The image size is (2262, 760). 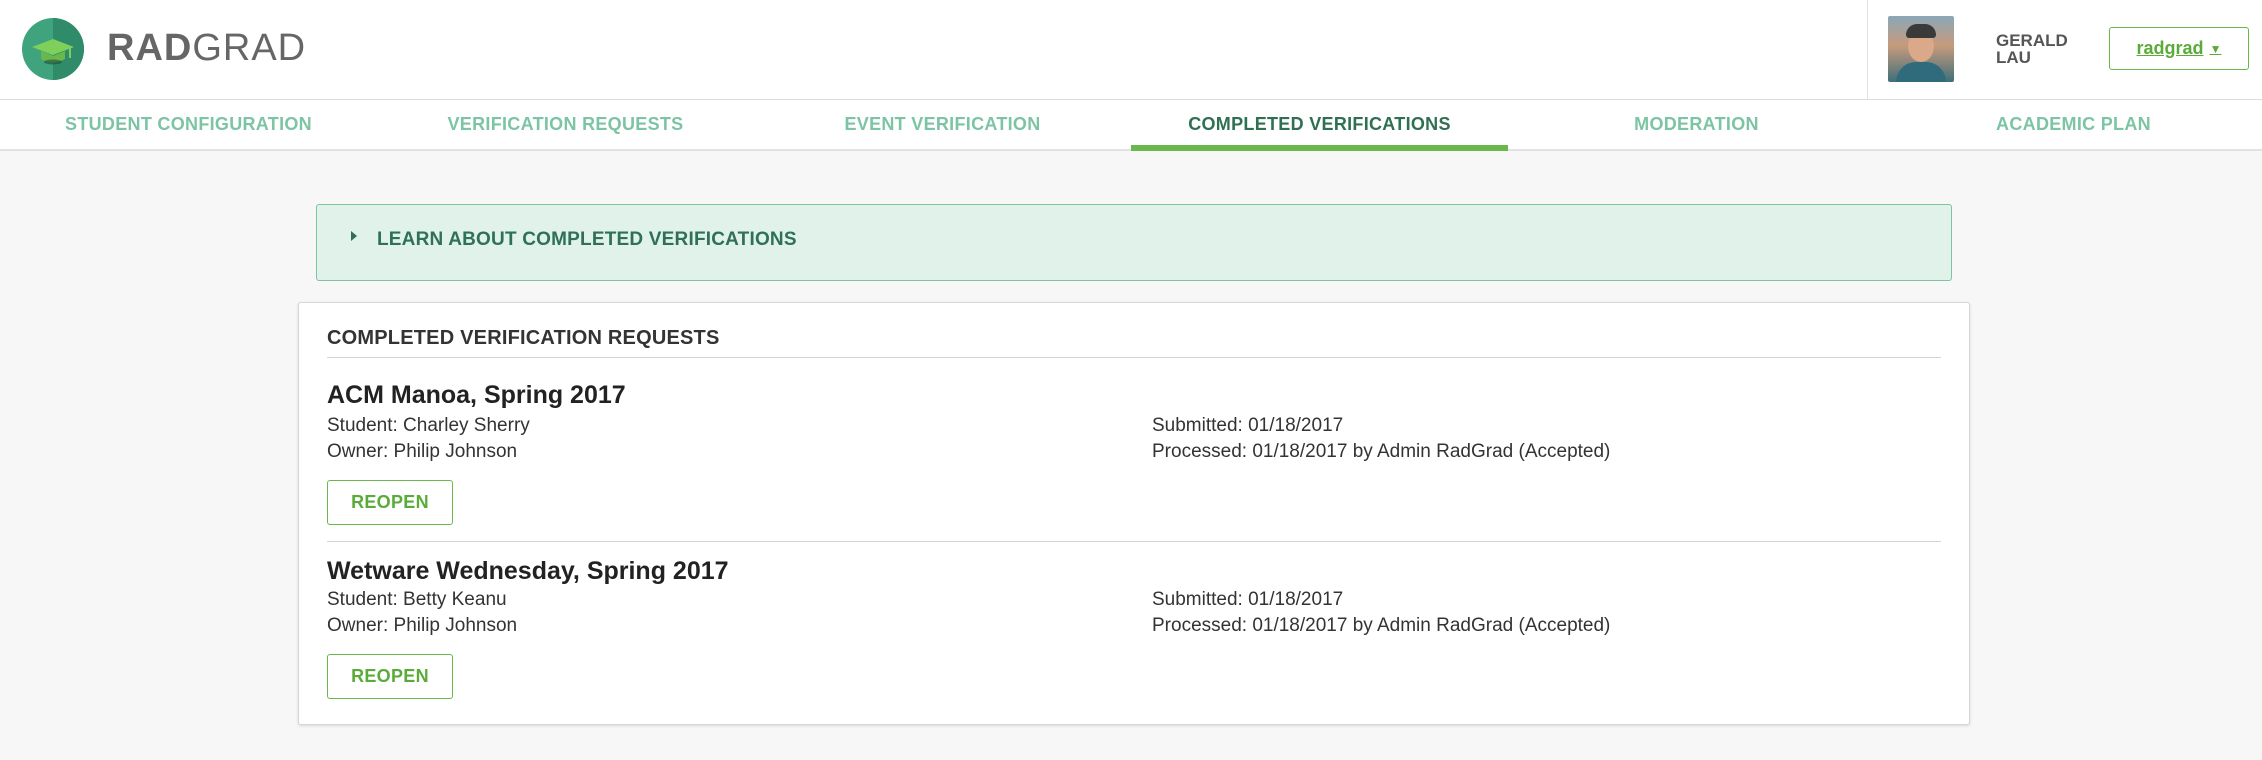 I want to click on user-area: GERALD LAU radgrad ▼, so click(x=2064, y=50).